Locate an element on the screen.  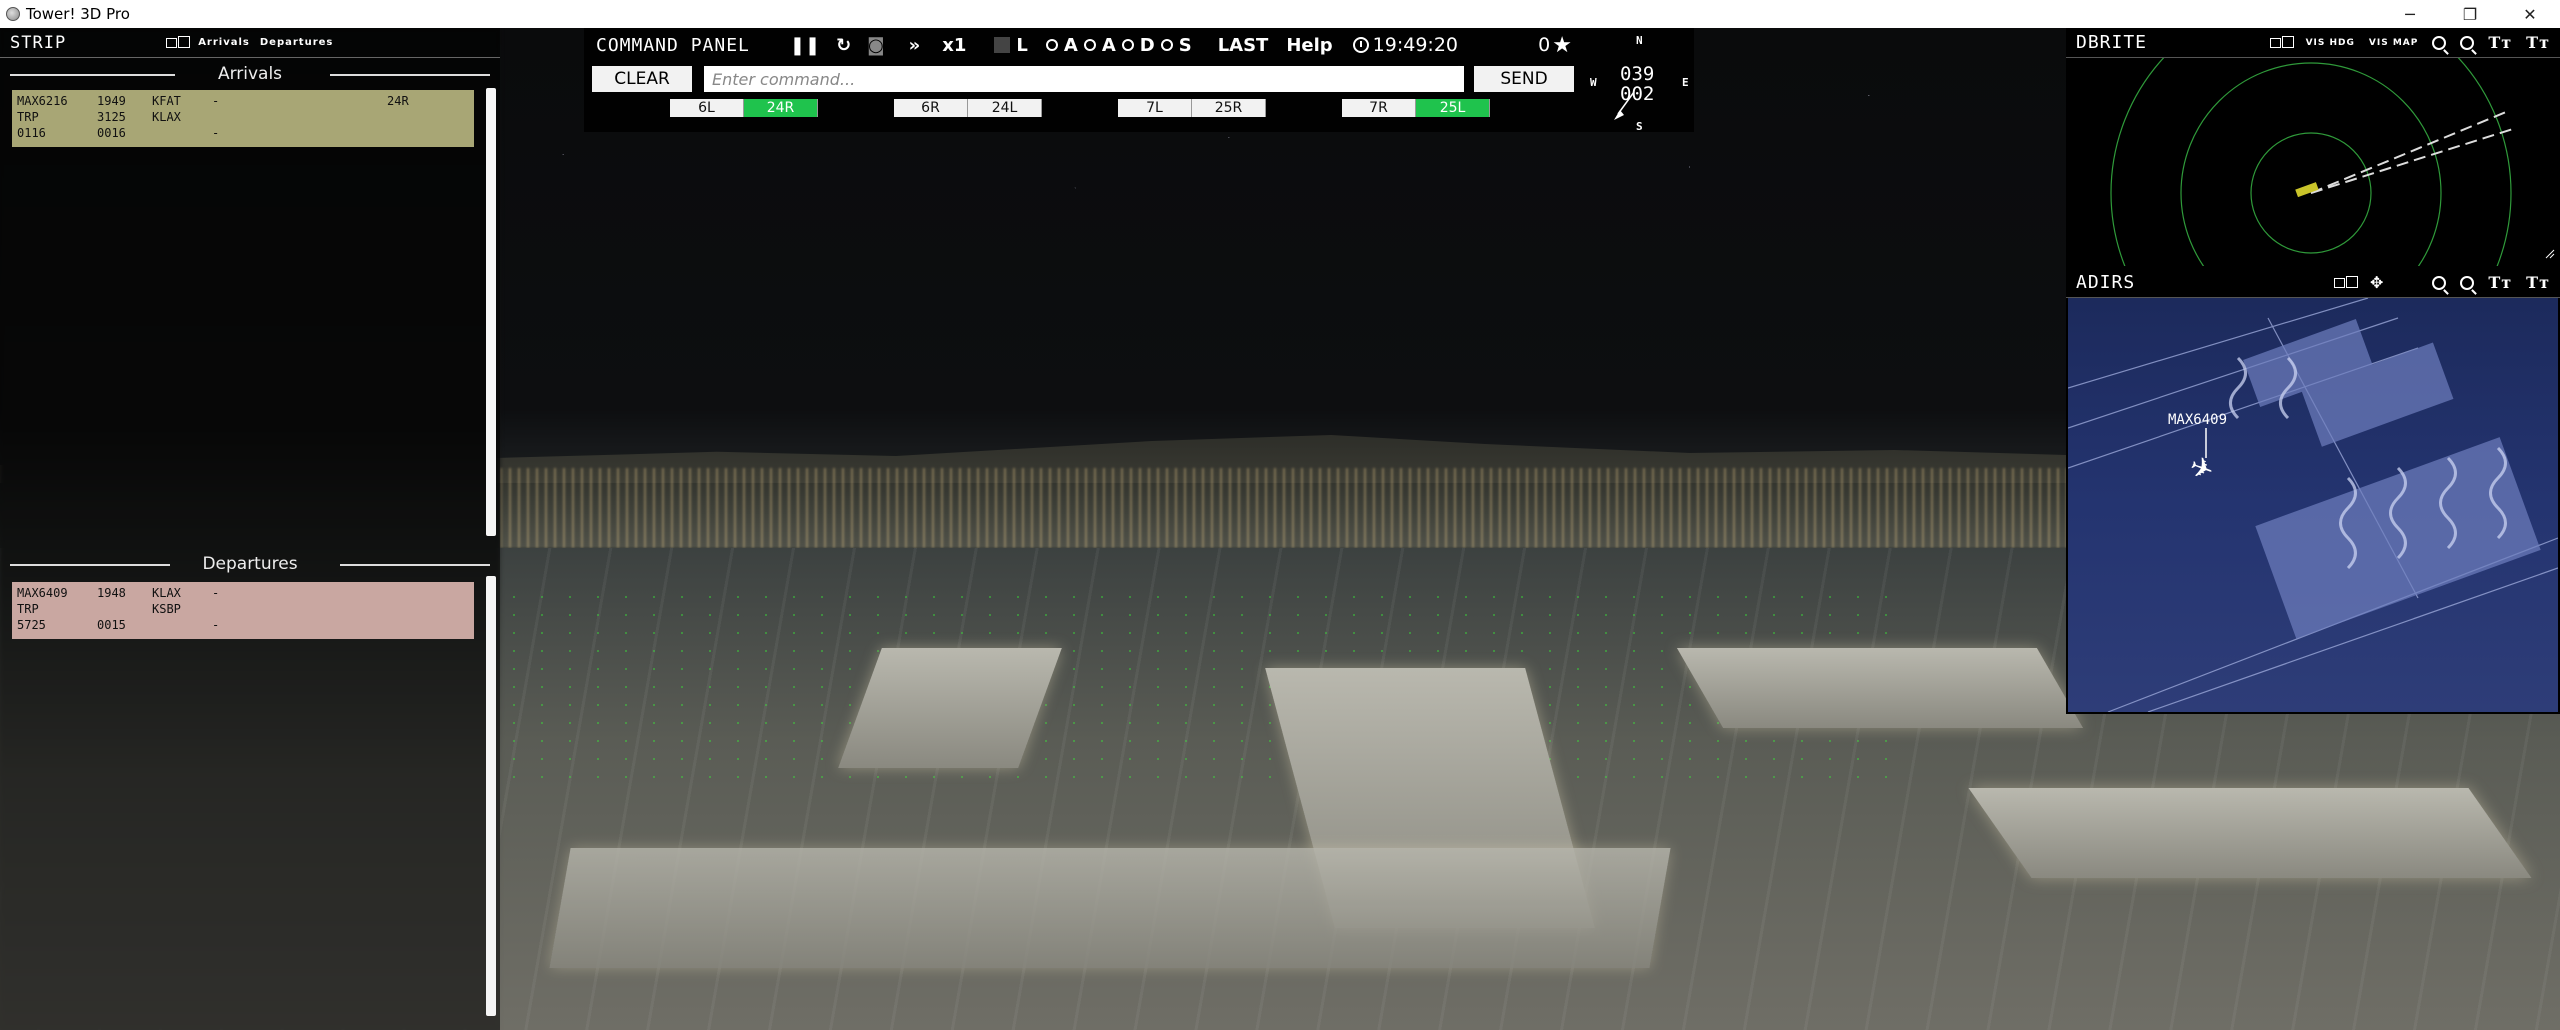
toggle-label: A is located at coordinates (1070, 45).